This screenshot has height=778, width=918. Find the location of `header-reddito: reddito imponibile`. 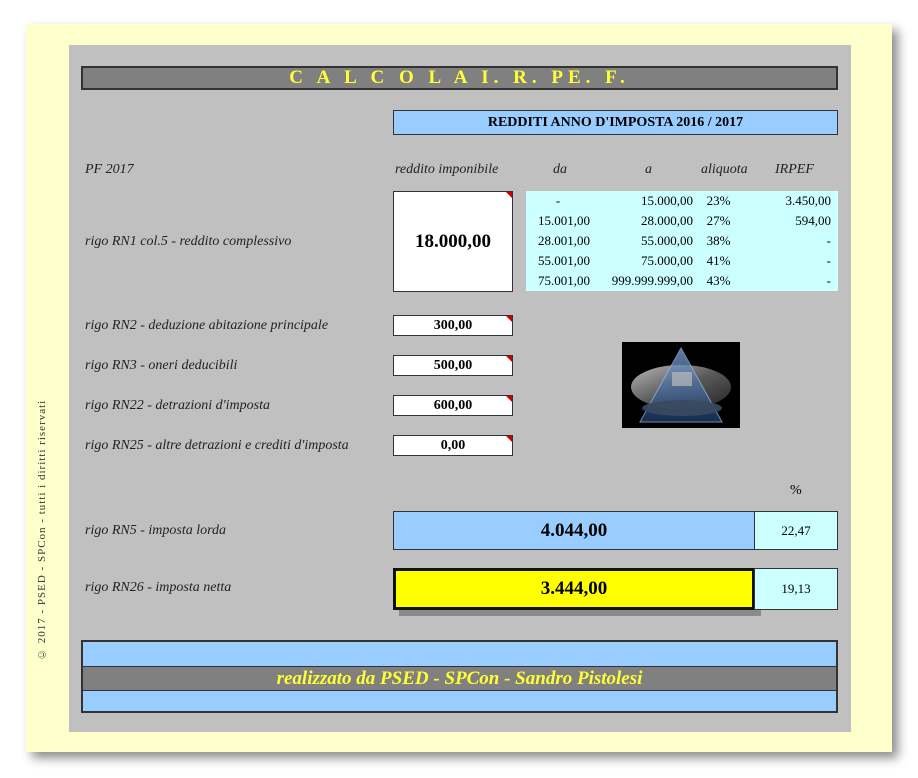

header-reddito: reddito imponibile is located at coordinates (447, 169).